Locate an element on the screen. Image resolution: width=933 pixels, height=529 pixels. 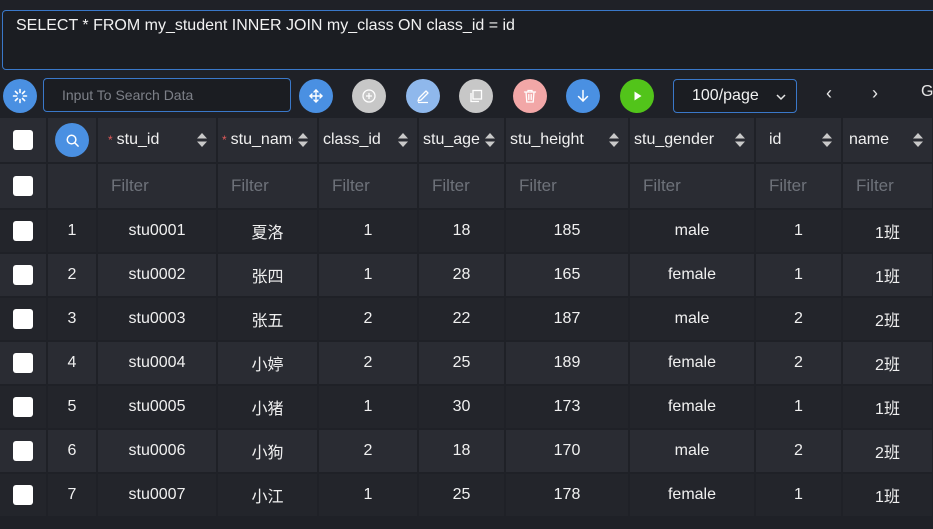
filter-stu-id: Filter is located at coordinates (157, 186).